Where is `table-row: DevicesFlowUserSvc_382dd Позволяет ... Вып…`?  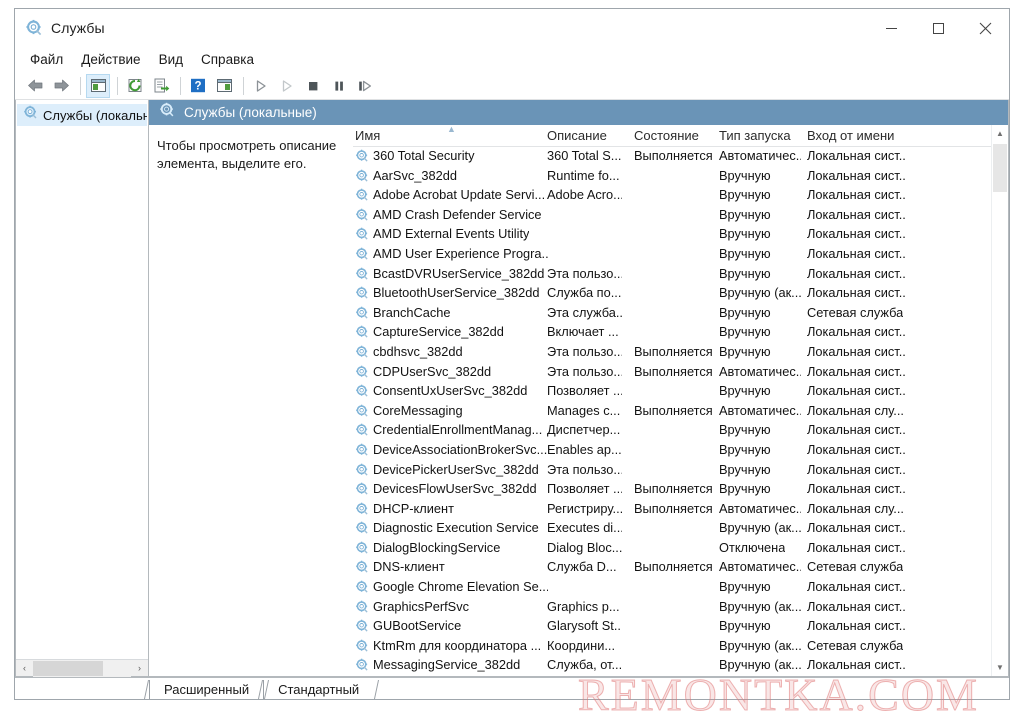
table-row: DevicesFlowUserSvc_382dd Позволяет ... Вып… is located at coordinates (672, 490).